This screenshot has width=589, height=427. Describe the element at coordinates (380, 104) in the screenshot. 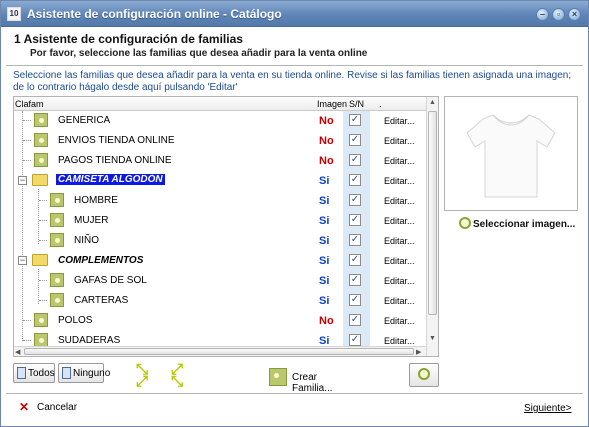

I see `col-extra-header: .` at that location.